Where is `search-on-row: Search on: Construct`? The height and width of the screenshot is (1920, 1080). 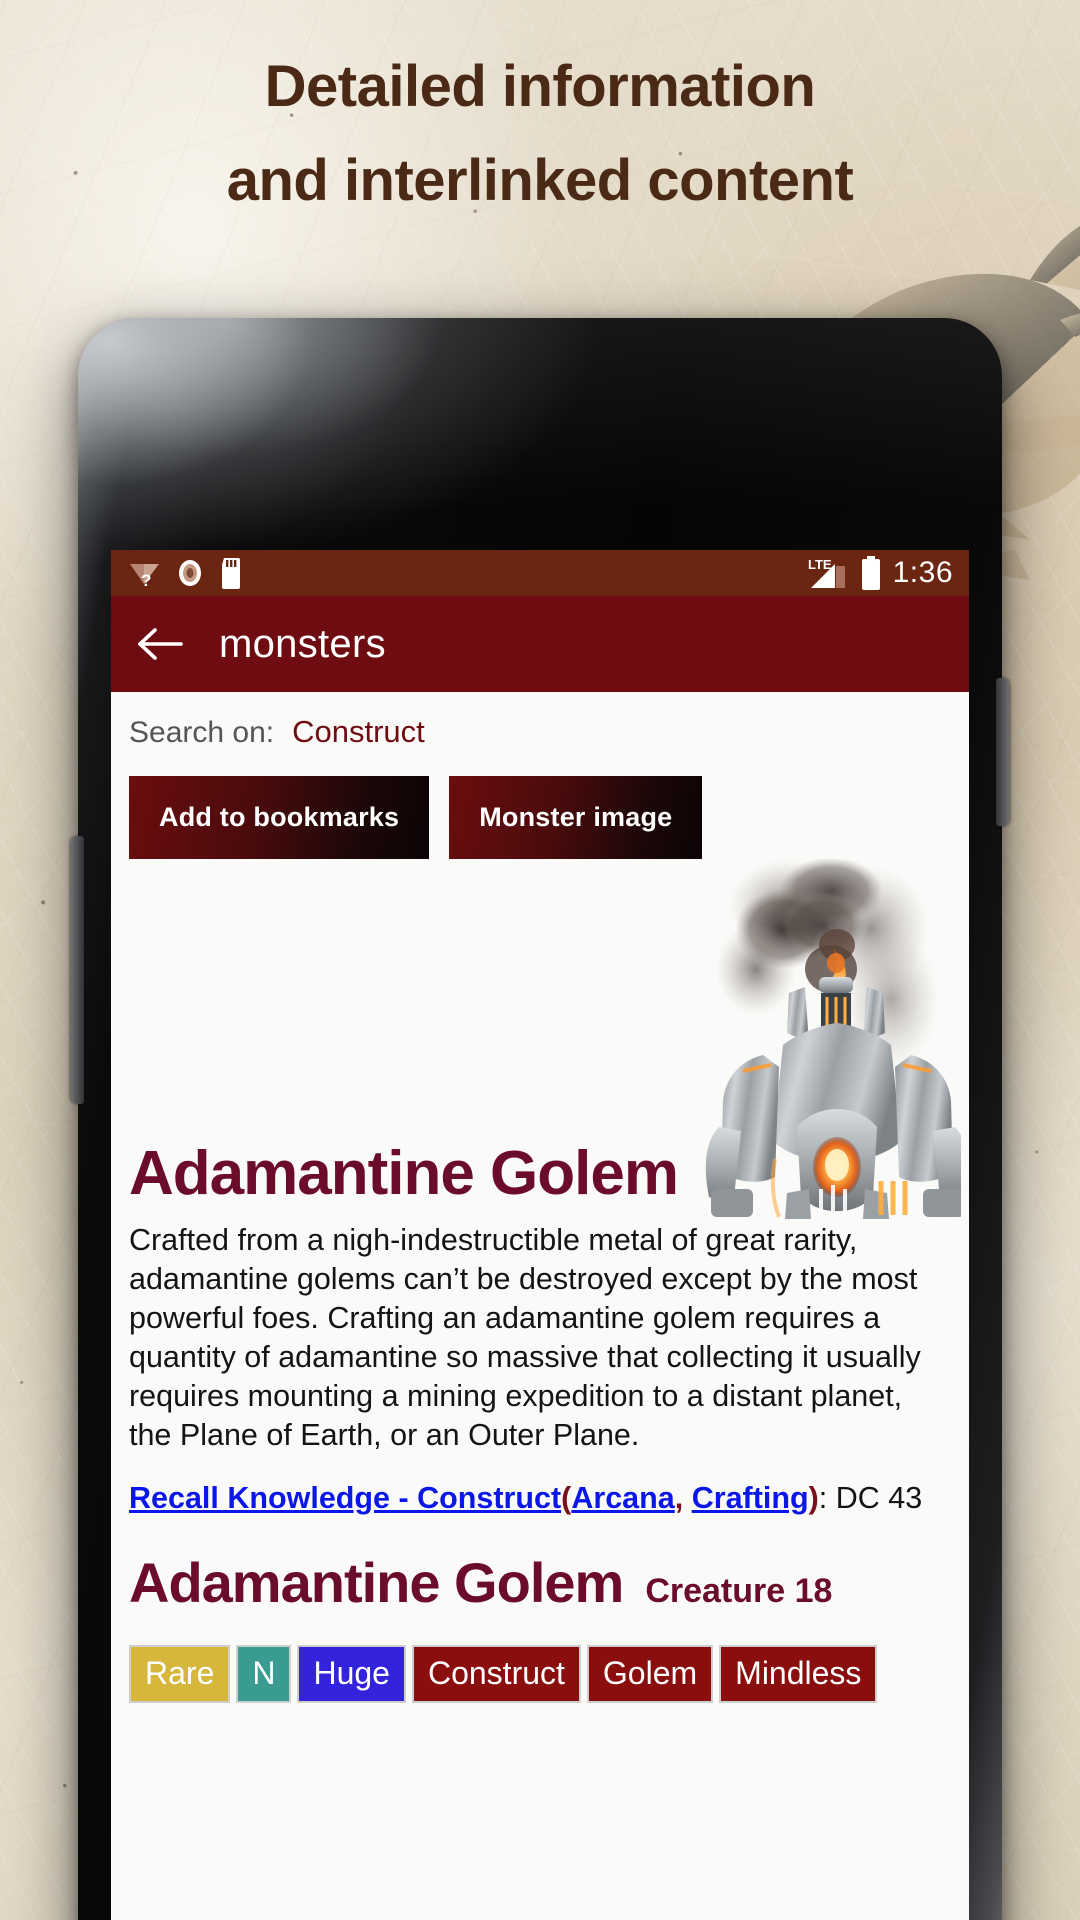 search-on-row: Search on: Construct is located at coordinates (540, 721).